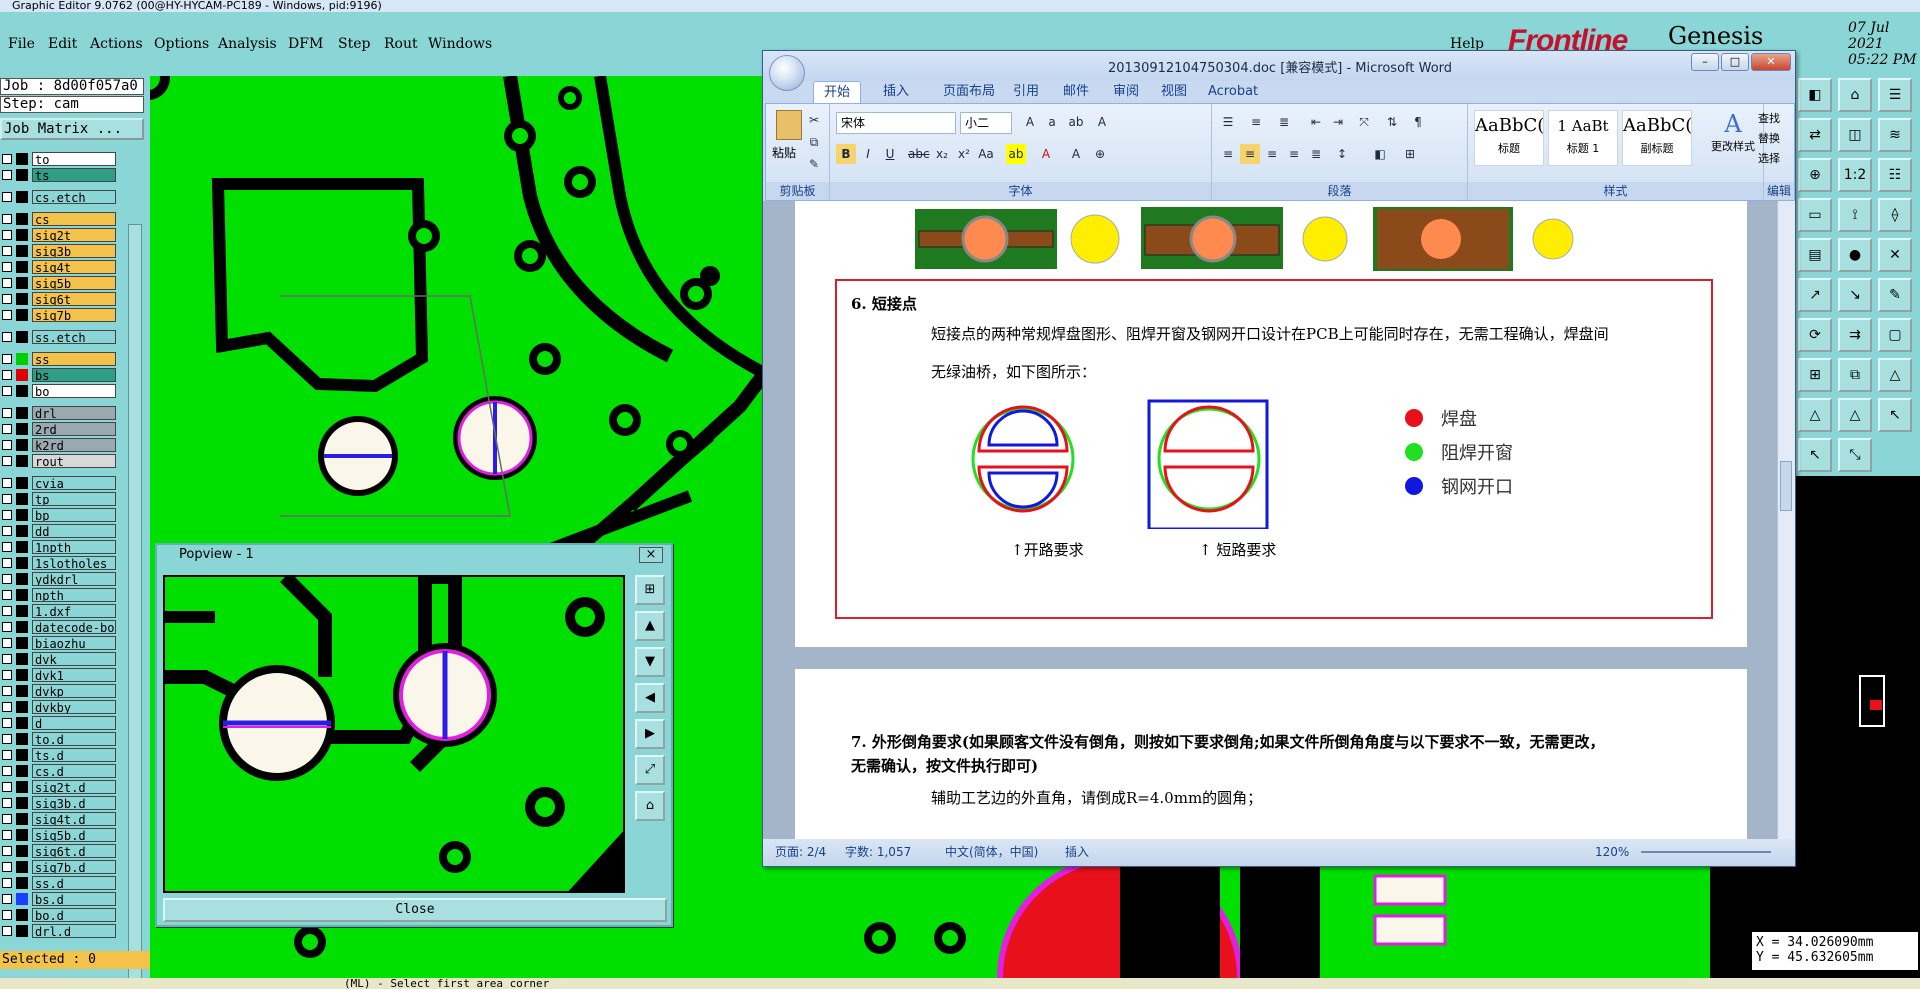 This screenshot has width=1920, height=989. I want to click on cross-icon: ✕, so click(1895, 255).